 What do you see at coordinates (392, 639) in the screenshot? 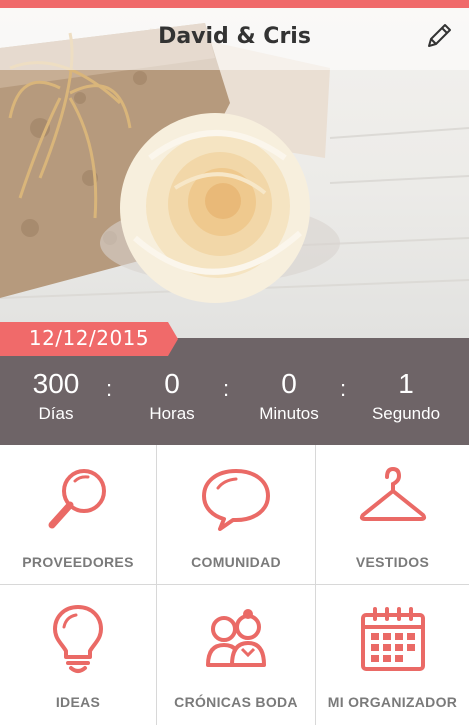
I see `calendar-icon` at bounding box center [392, 639].